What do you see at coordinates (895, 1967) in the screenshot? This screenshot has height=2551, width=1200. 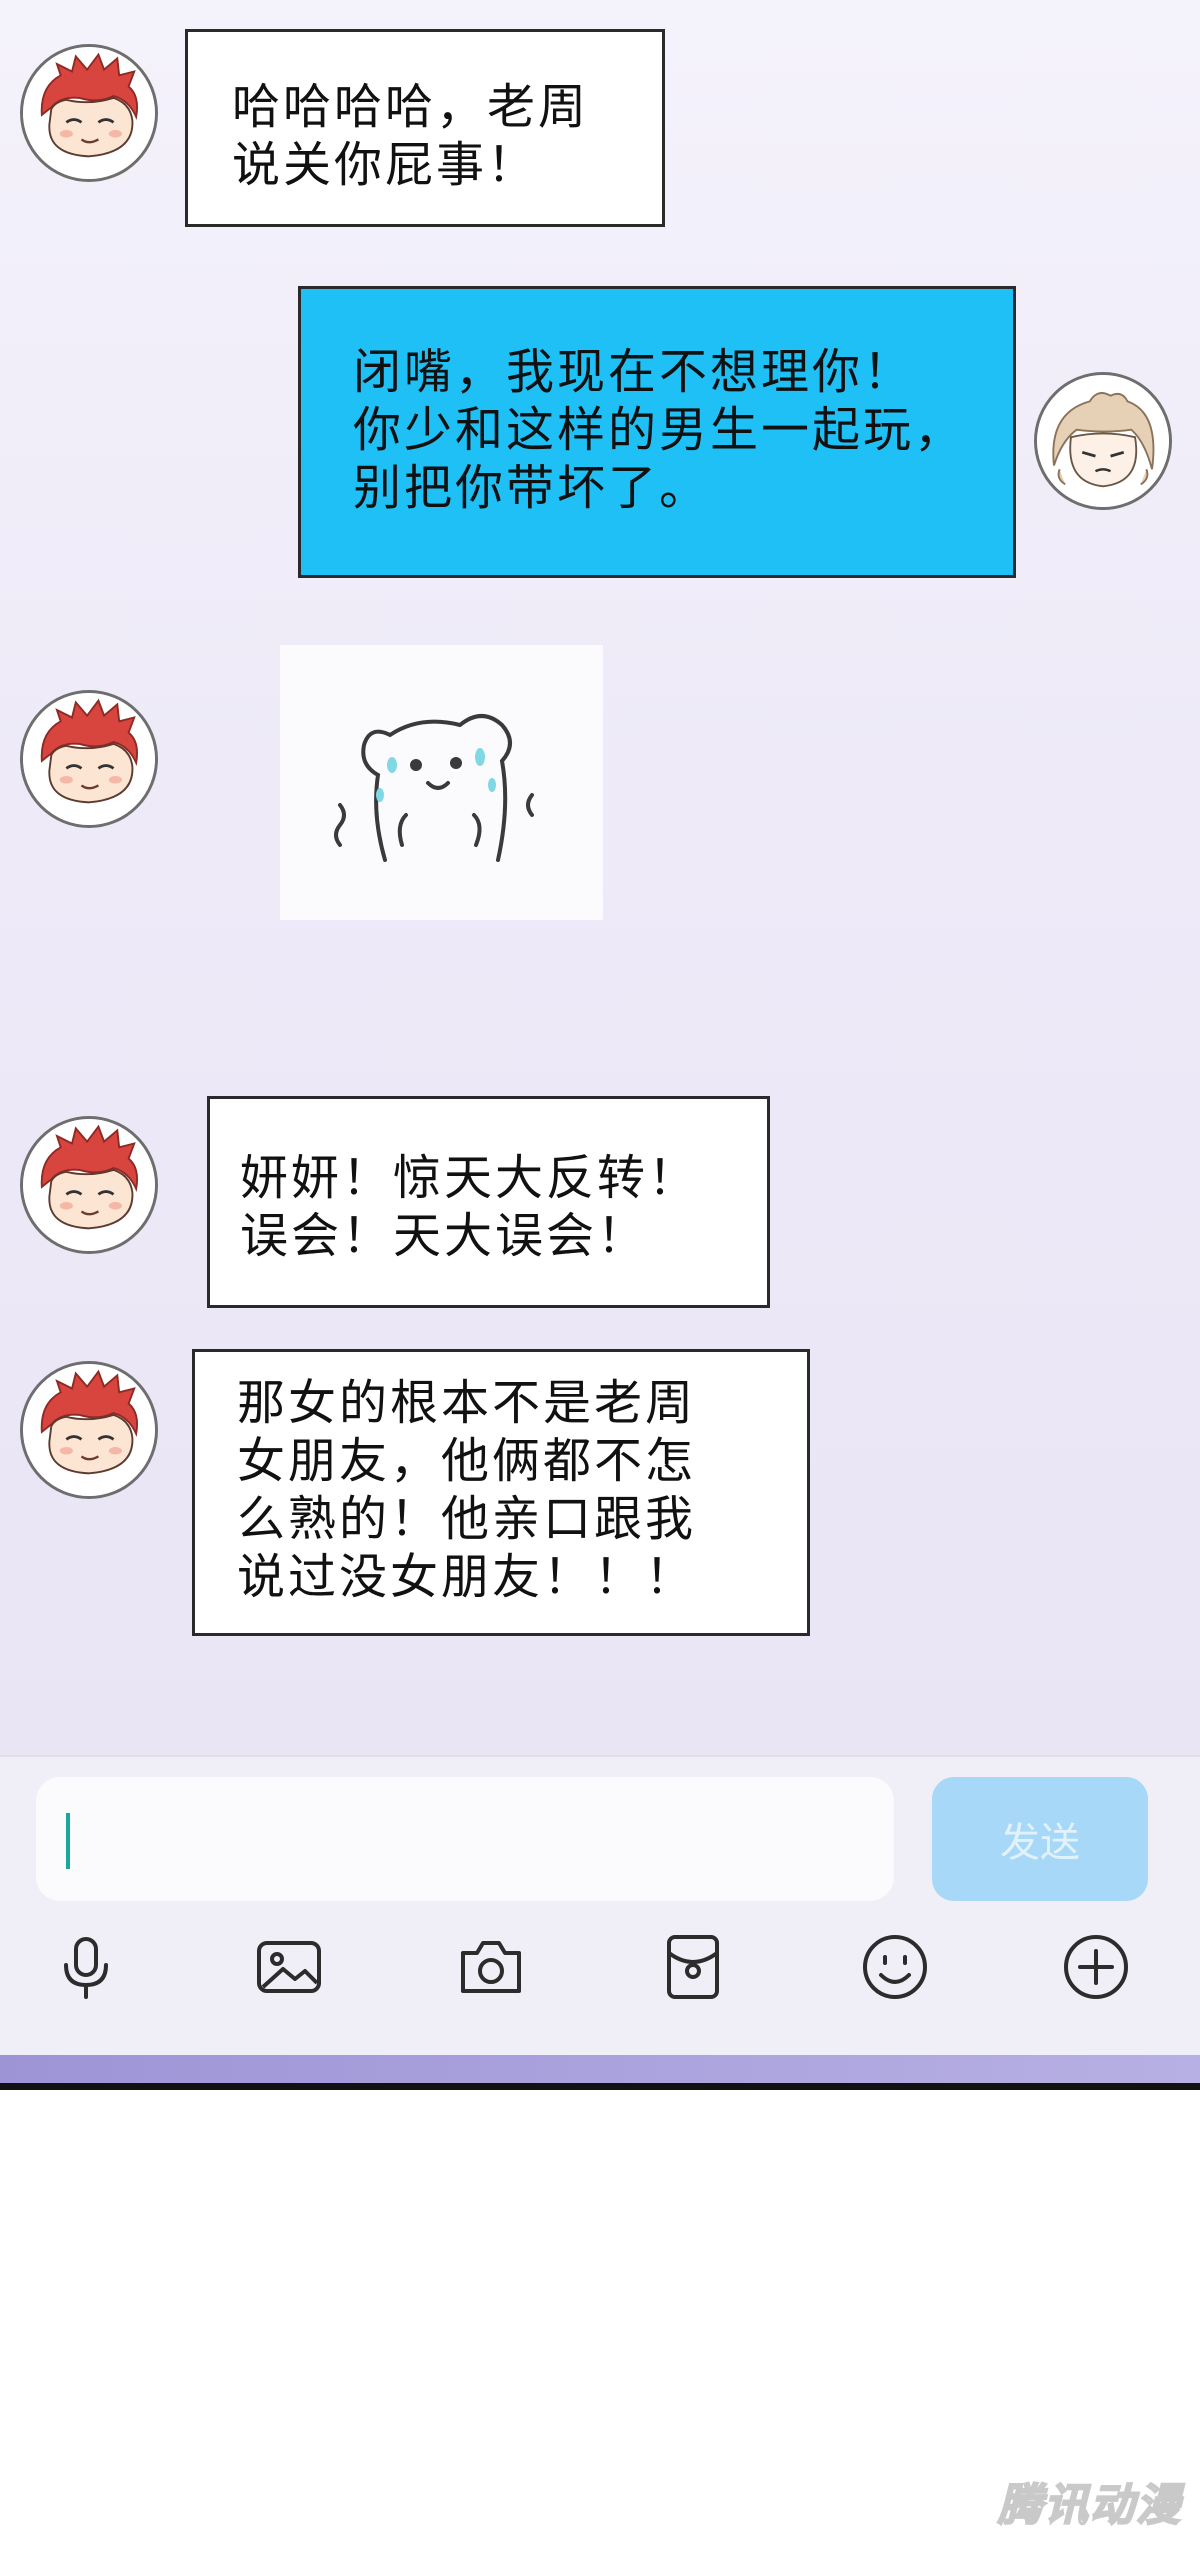 I see `emoji-icon` at bounding box center [895, 1967].